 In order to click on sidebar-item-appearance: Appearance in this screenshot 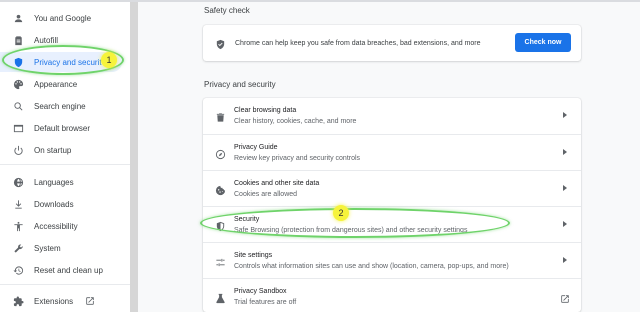, I will do `click(65, 84)`.